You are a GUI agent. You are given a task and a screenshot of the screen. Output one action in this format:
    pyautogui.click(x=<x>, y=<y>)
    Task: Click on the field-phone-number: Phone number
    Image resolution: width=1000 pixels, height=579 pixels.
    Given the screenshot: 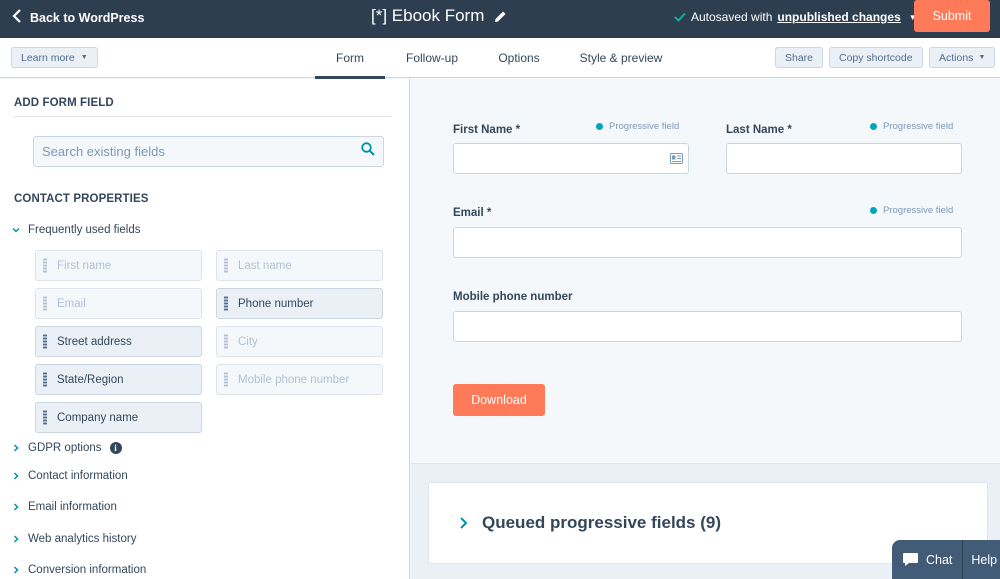 What is the action you would take?
    pyautogui.click(x=299, y=303)
    